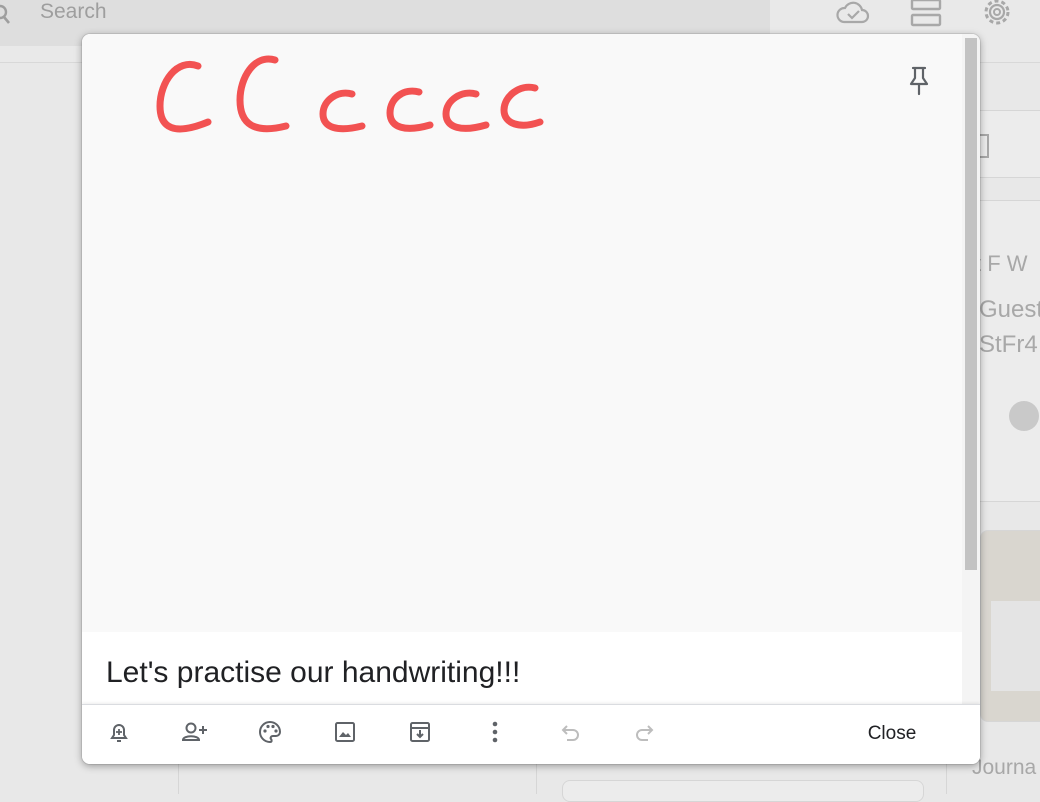 The image size is (1040, 802). I want to click on background-card-image, so click(1010, 626).